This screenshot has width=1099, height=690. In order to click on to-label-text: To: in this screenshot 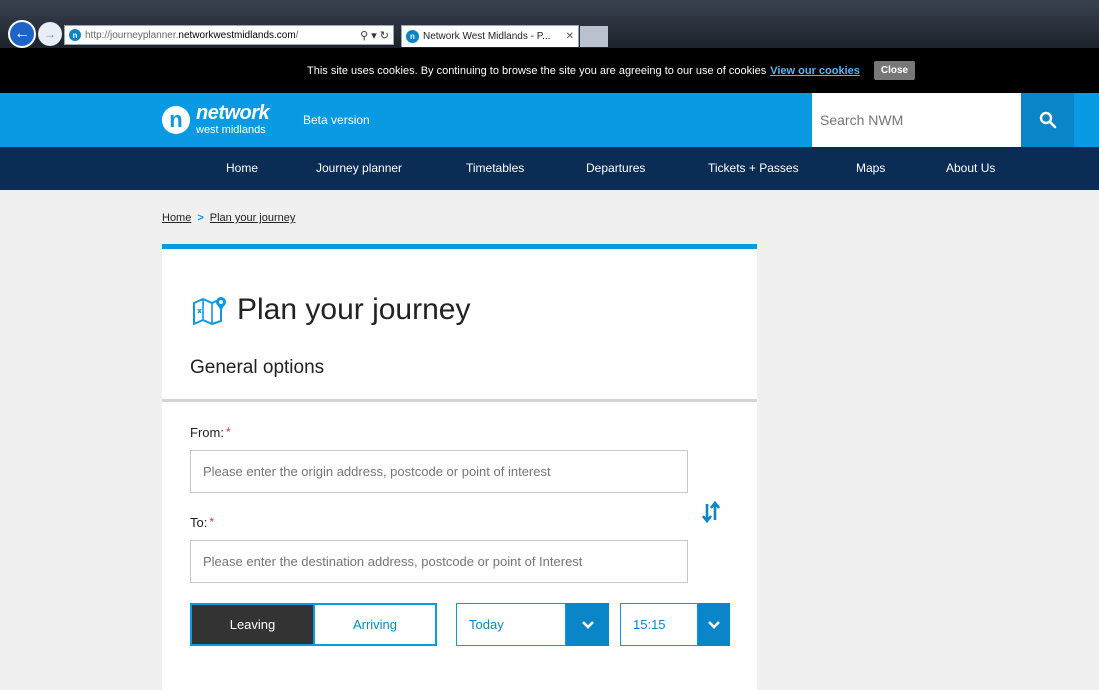, I will do `click(199, 522)`.